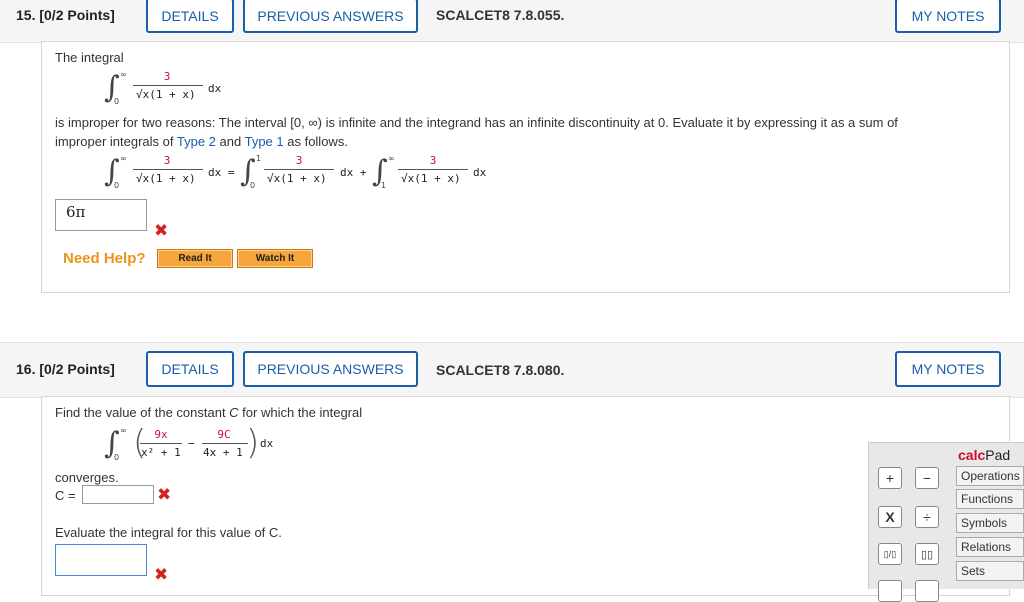  I want to click on plus-button: +, so click(890, 478).